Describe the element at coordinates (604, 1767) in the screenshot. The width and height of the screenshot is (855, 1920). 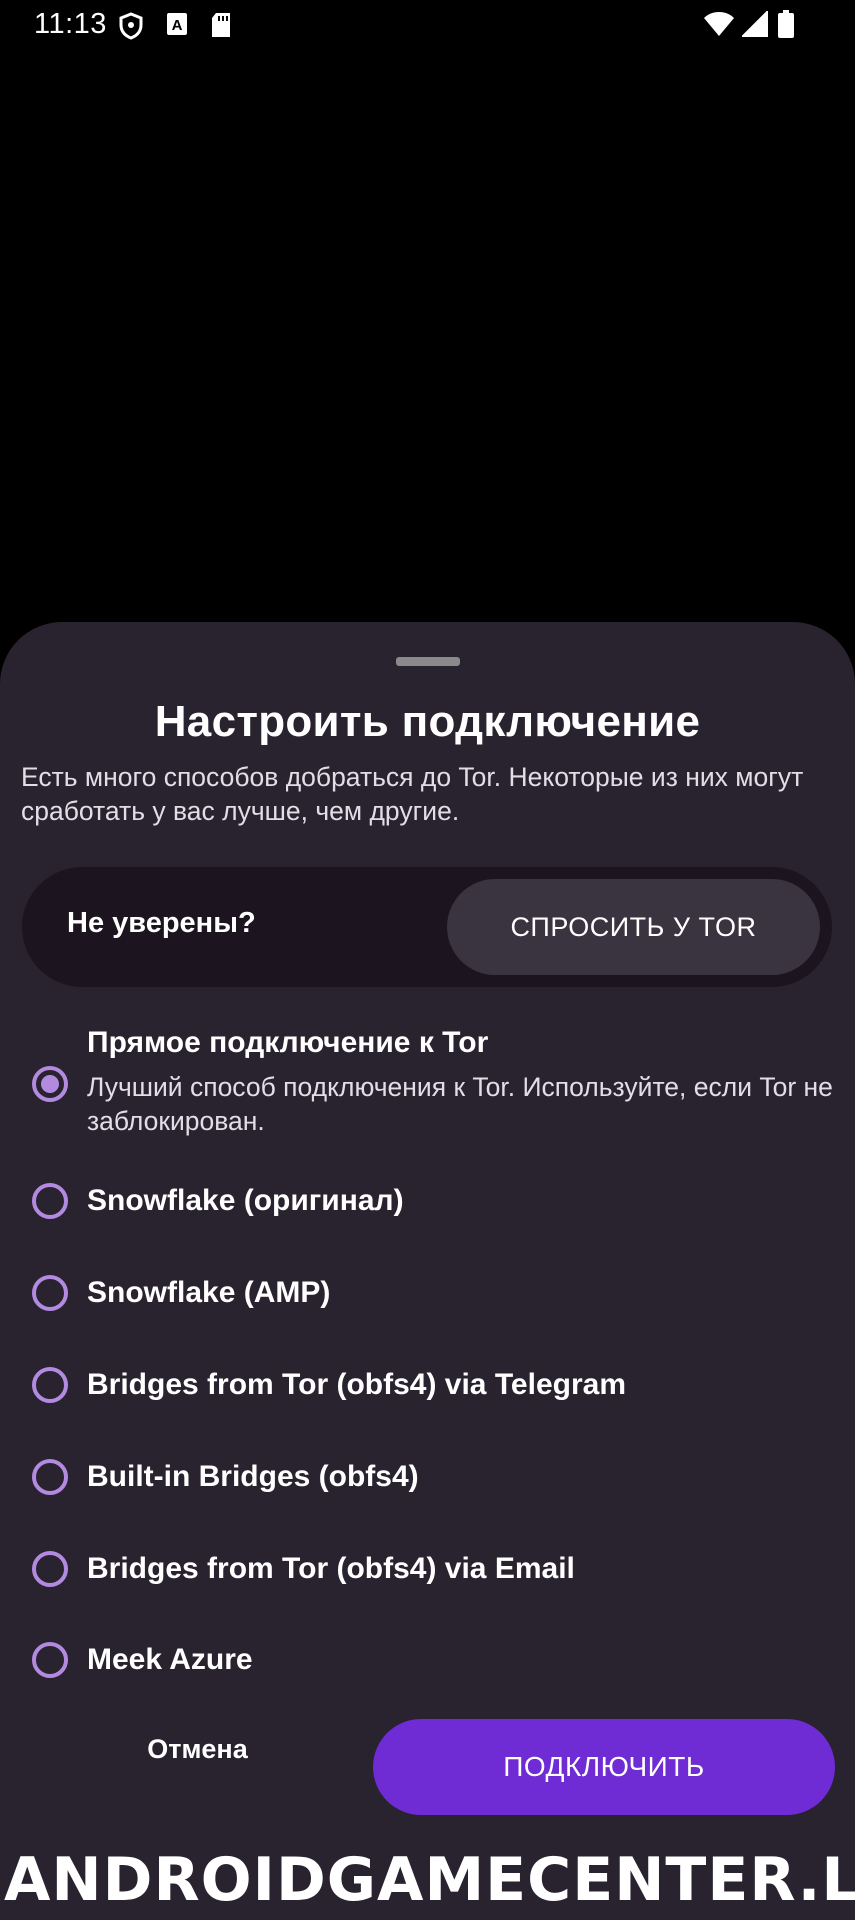
I see `connect-button: ПОДКЛЮЧИТЬ` at that location.